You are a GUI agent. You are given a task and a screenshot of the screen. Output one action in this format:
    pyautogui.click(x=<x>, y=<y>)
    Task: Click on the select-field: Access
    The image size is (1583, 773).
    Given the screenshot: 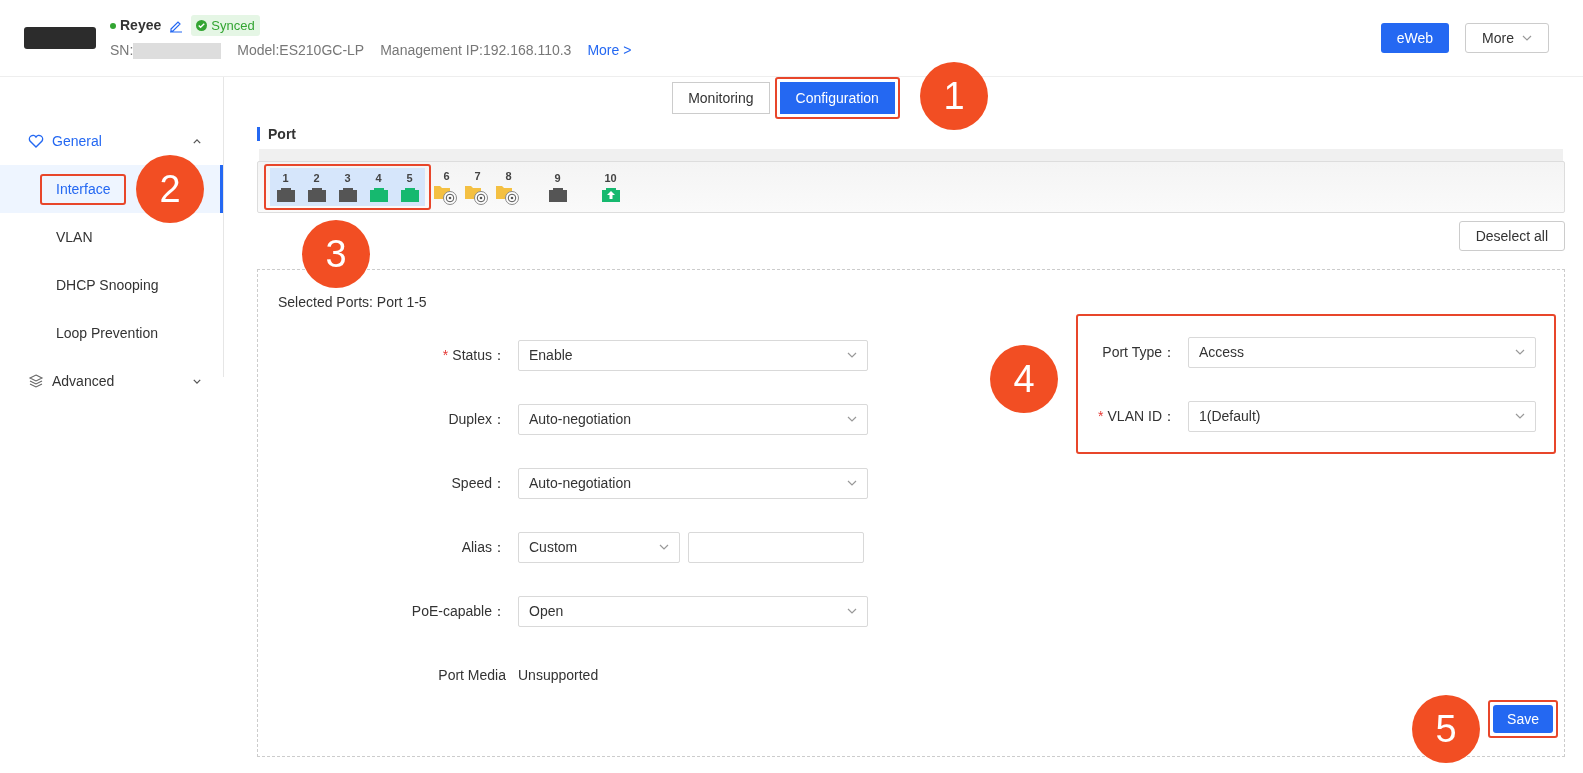 What is the action you would take?
    pyautogui.click(x=1362, y=352)
    